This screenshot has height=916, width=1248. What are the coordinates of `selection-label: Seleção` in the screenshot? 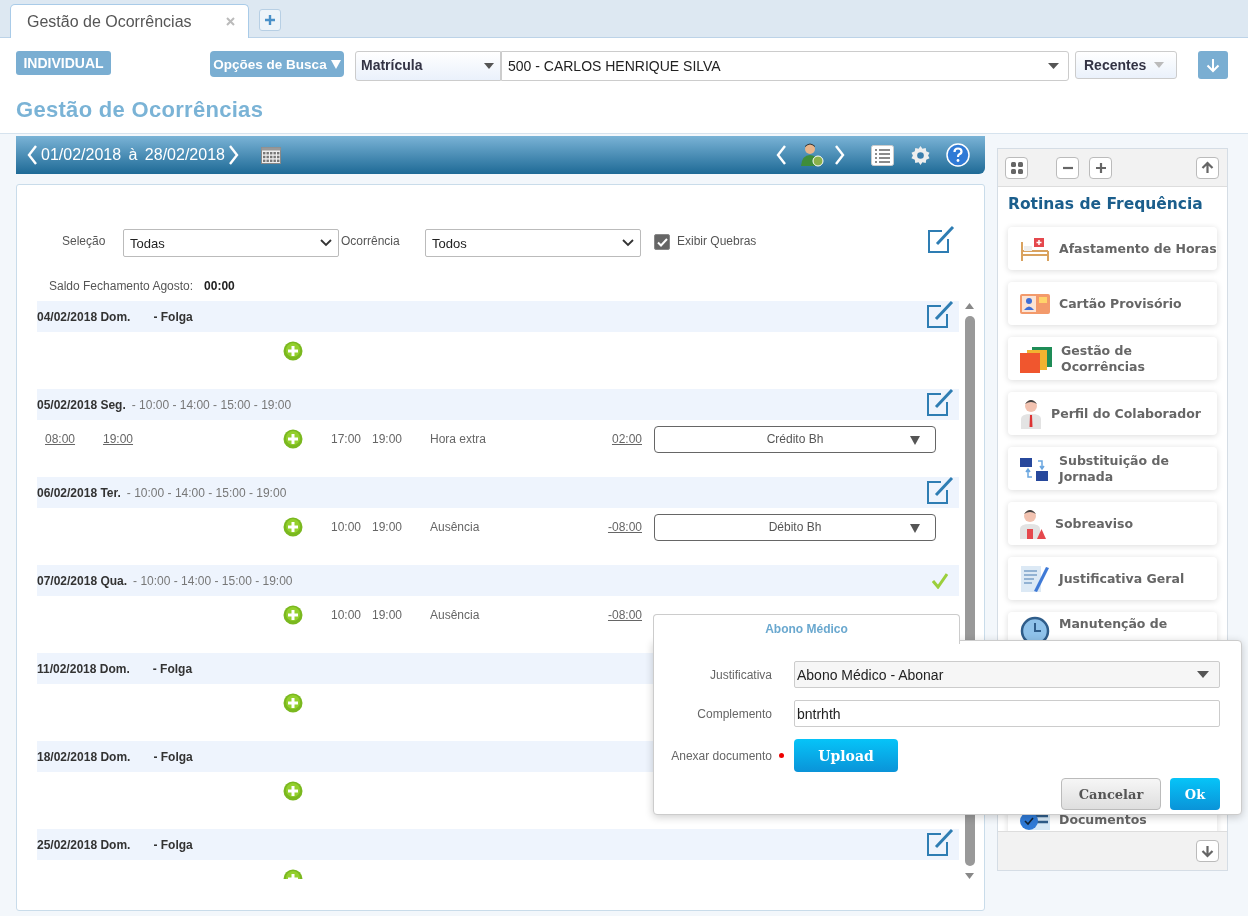 It's located at (84, 241).